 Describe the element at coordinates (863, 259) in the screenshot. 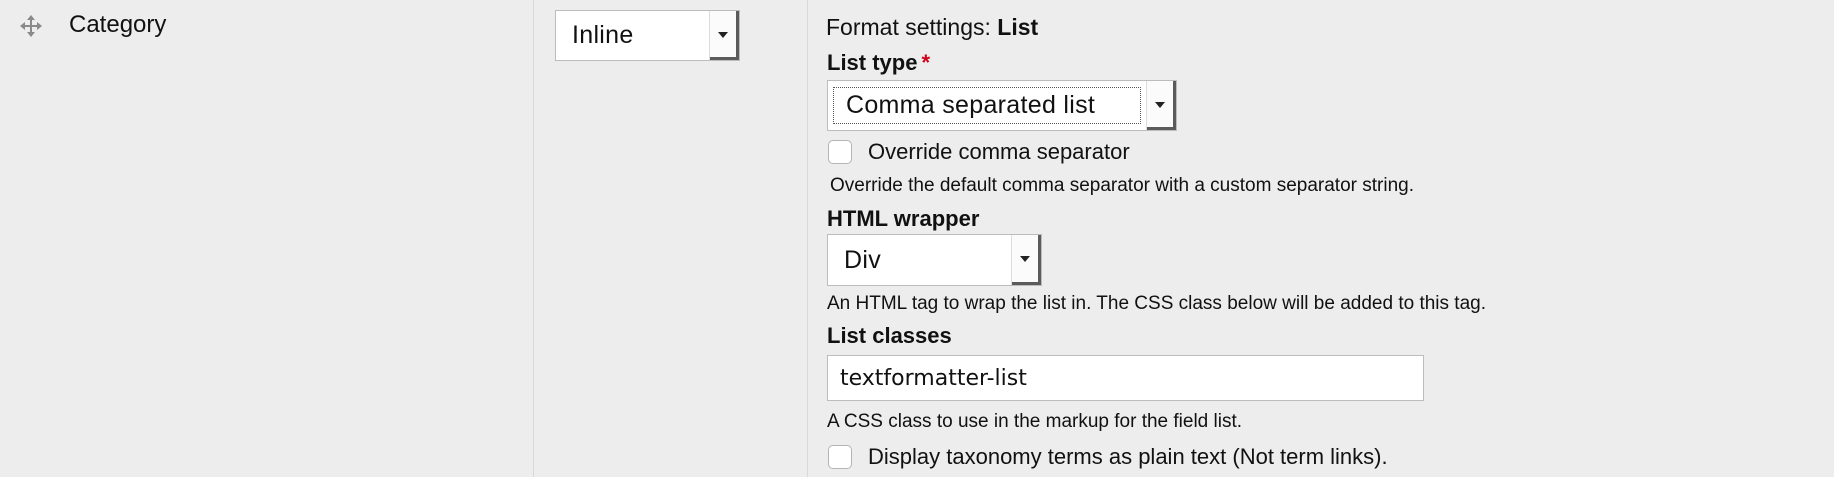

I see `html-wrapper-value: Div` at that location.